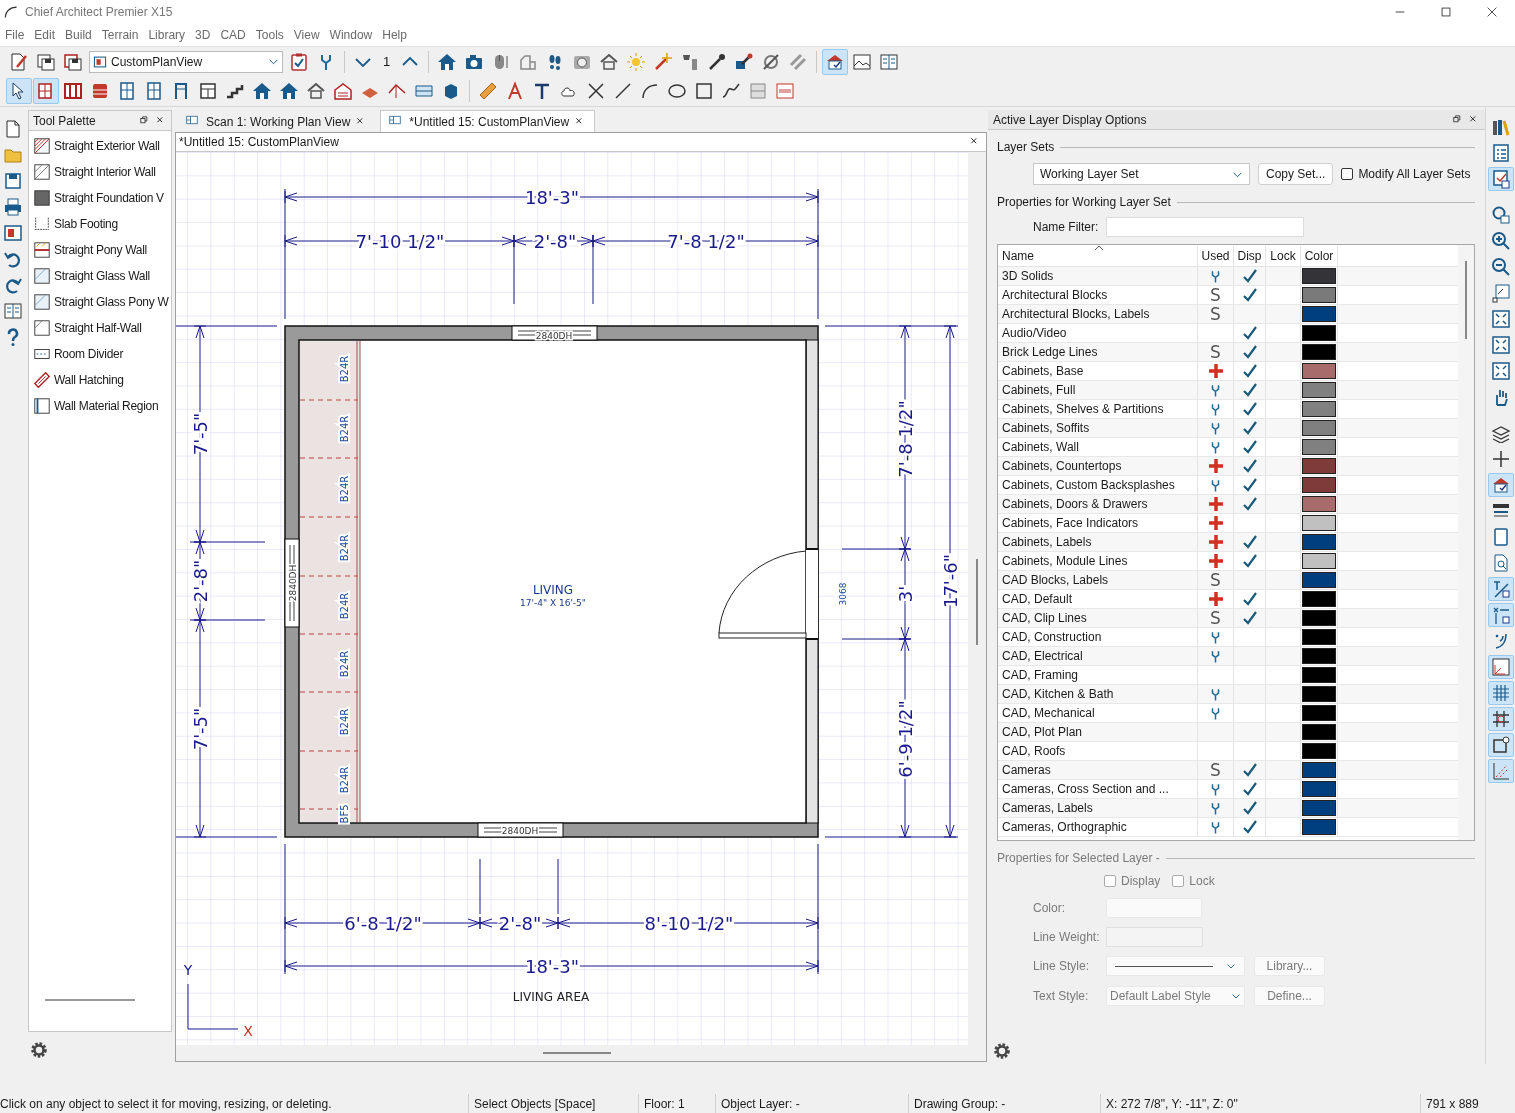  I want to click on tool-palette-item: Wall Material Region, so click(100, 406).